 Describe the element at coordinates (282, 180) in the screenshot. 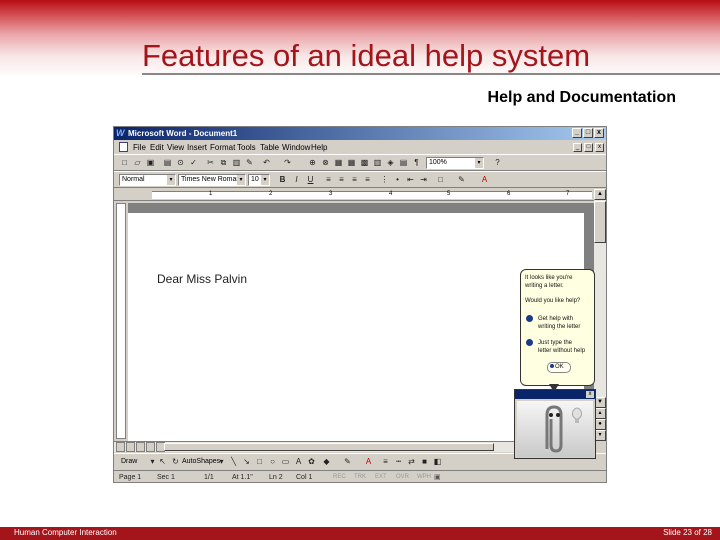

I see `bold-button: B` at that location.